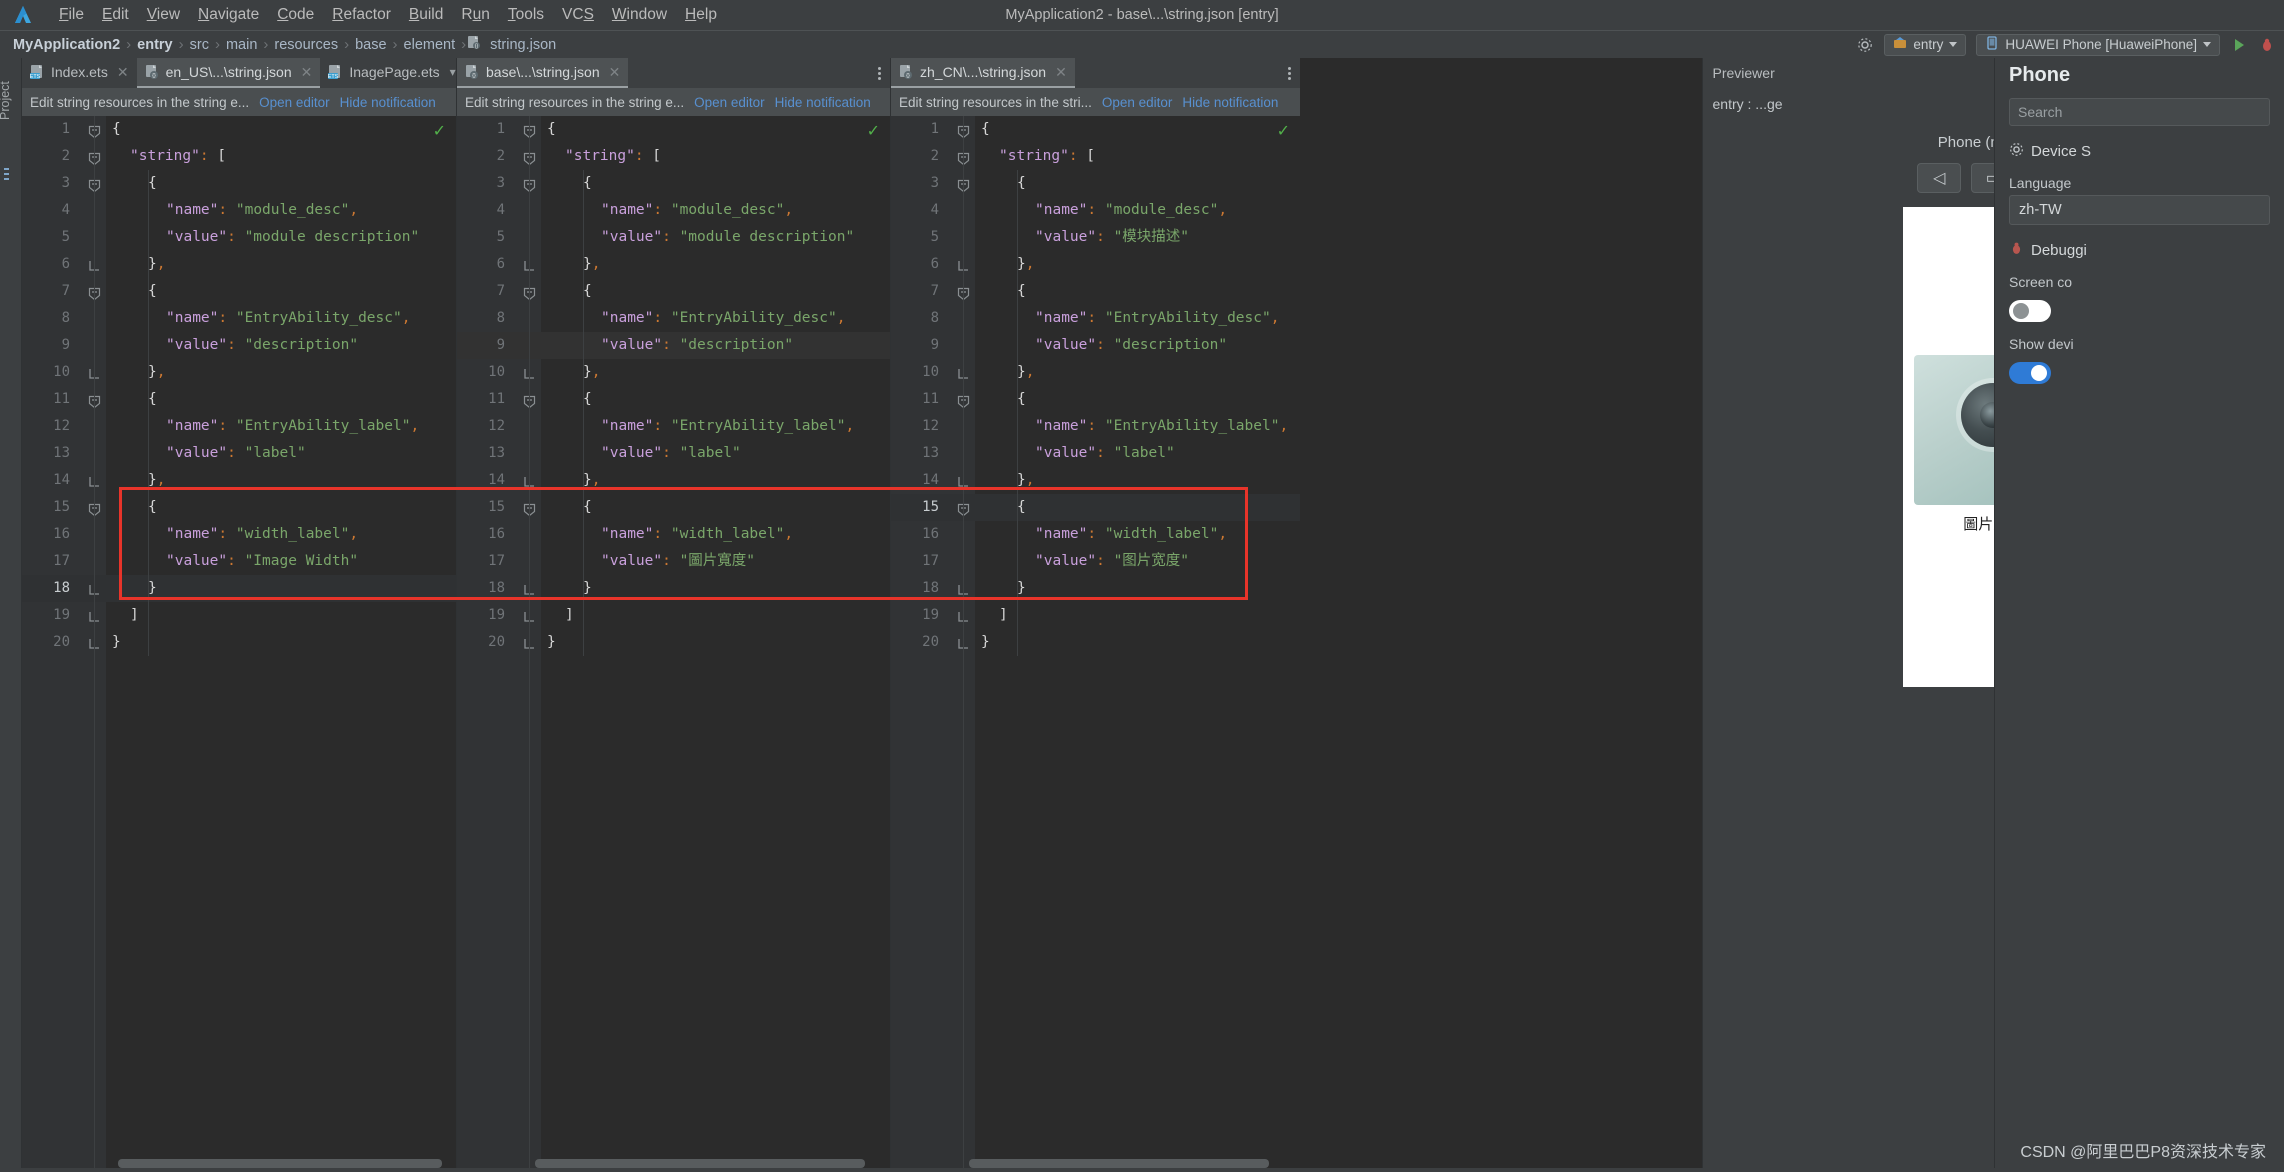  Describe the element at coordinates (592, 480) in the screenshot. I see `code-text: },` at that location.